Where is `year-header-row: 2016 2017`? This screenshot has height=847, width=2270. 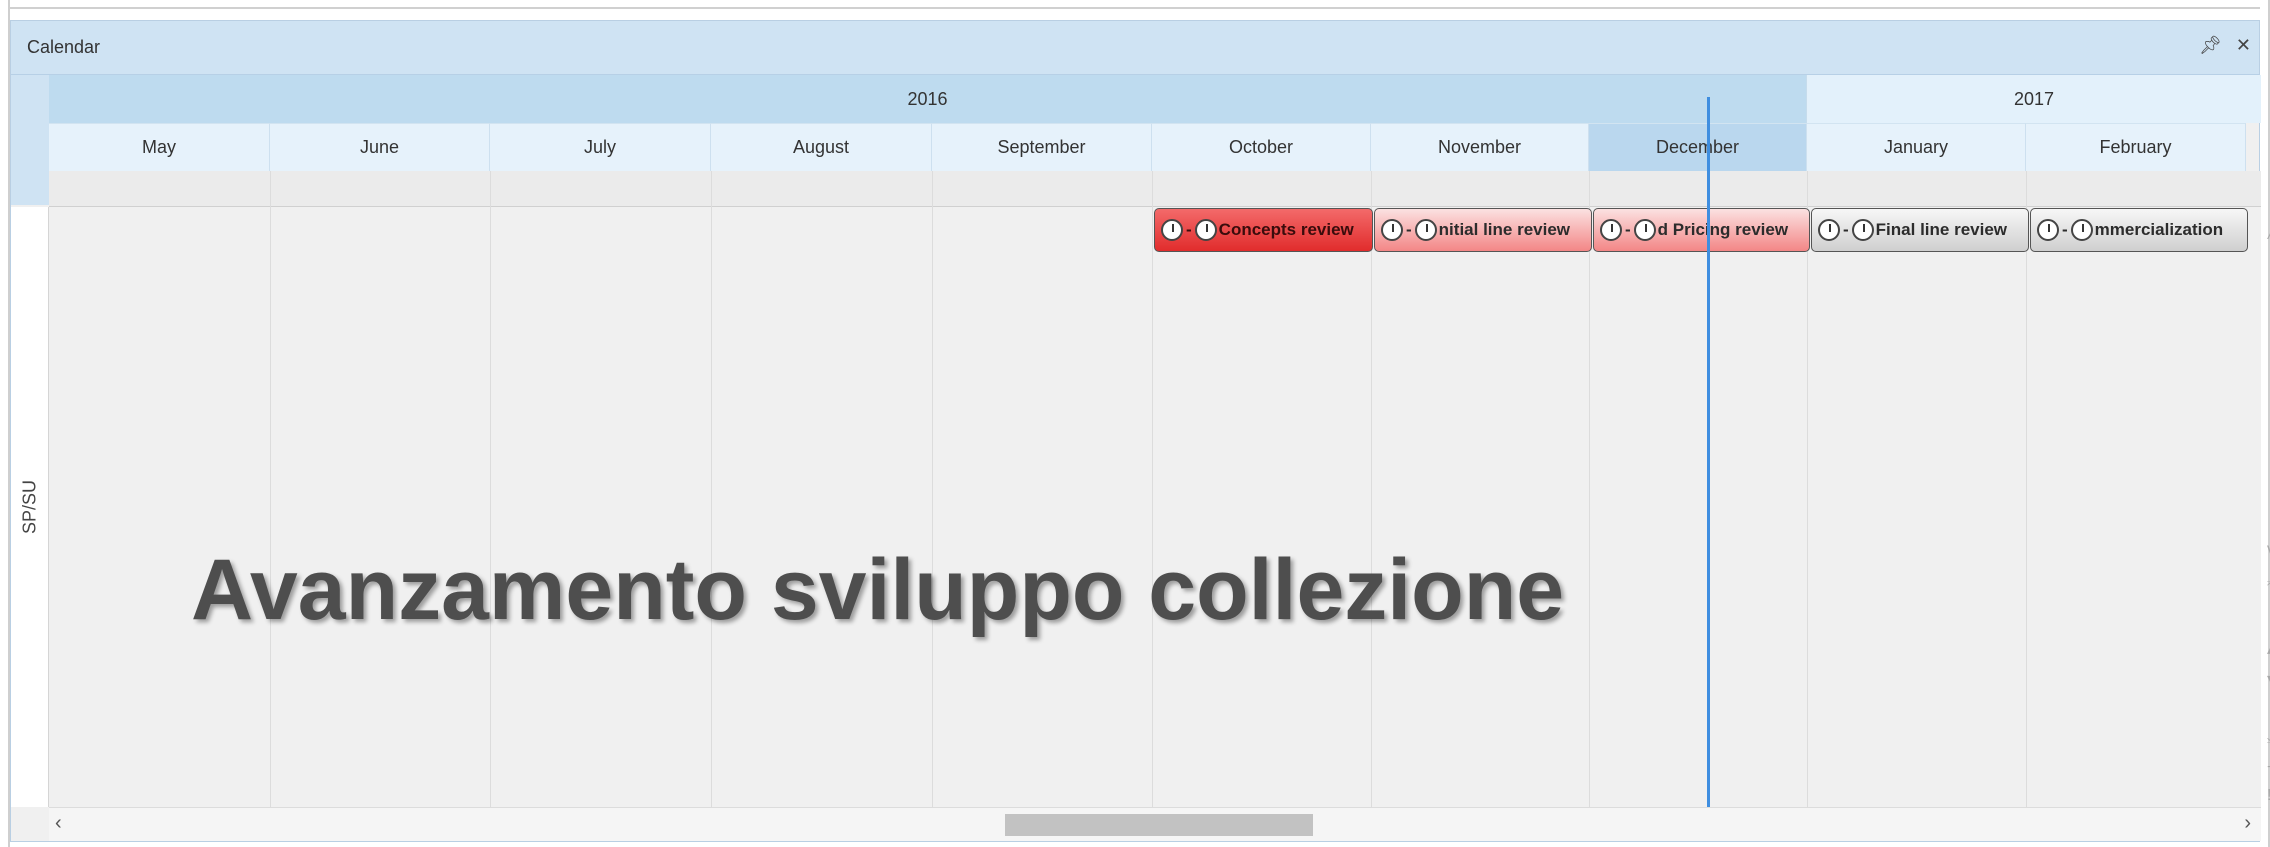
year-header-row: 2016 2017 is located at coordinates (1155, 99).